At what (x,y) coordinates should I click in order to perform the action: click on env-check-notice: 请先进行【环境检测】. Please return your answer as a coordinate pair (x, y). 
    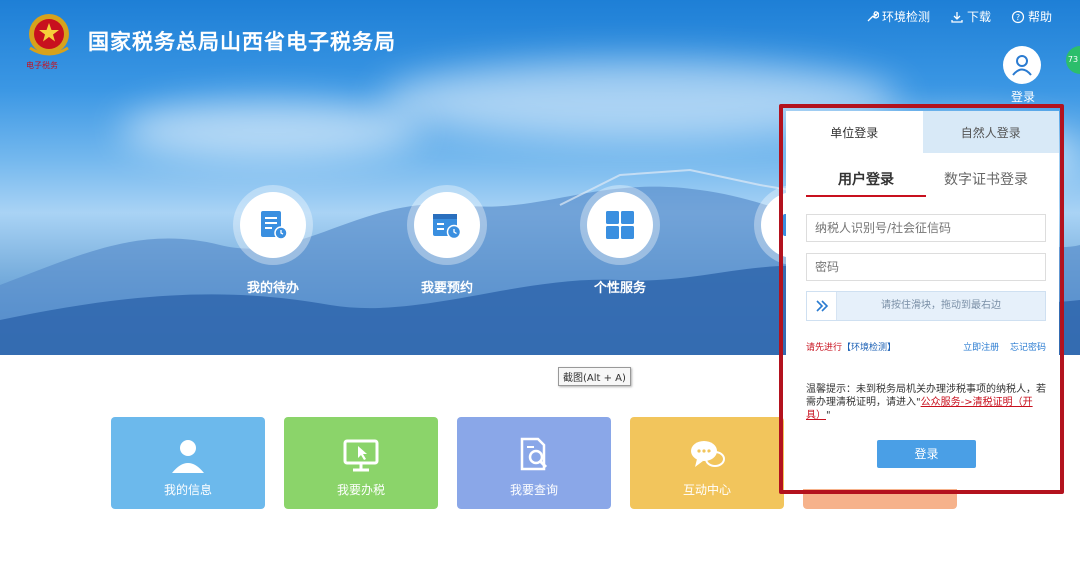
    Looking at the image, I should click on (851, 348).